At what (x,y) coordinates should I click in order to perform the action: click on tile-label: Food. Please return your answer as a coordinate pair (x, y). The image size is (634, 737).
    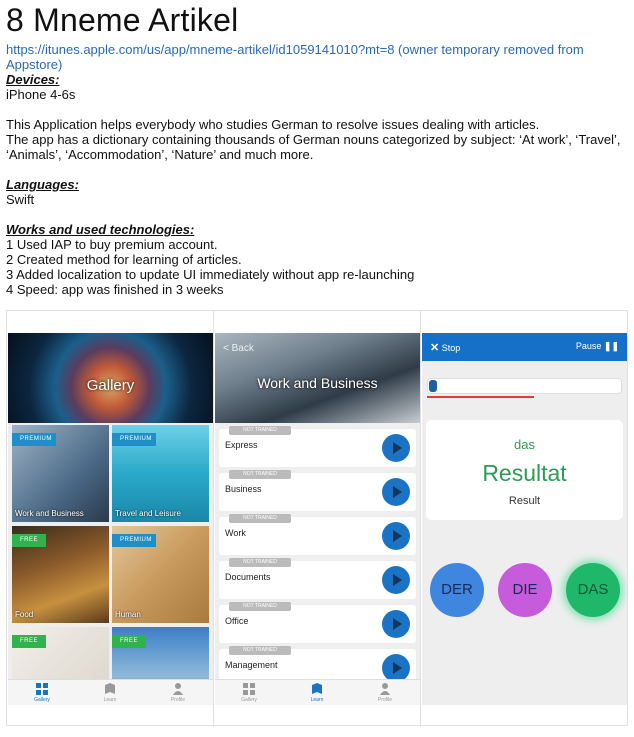
    Looking at the image, I should click on (24, 614).